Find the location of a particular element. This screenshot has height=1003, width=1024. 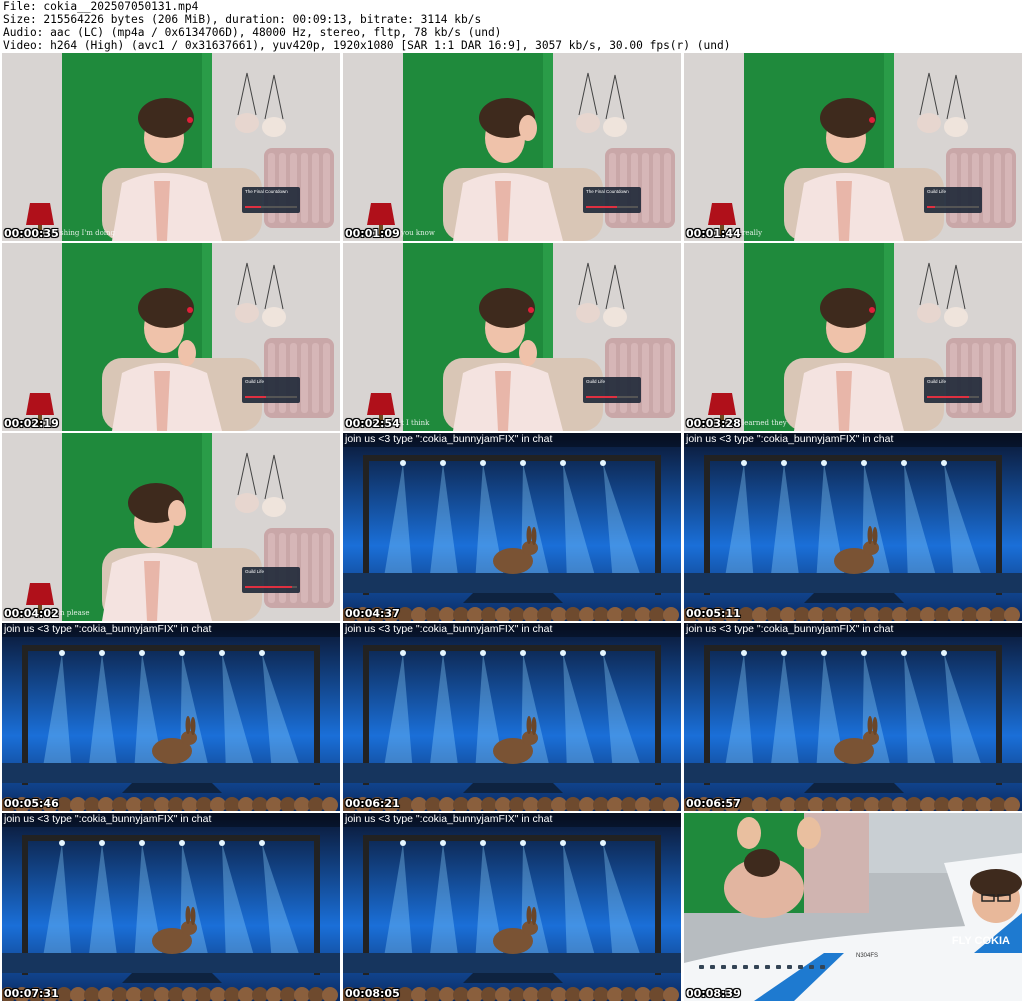

subtitle-caption: you know is located at coordinates (418, 233).